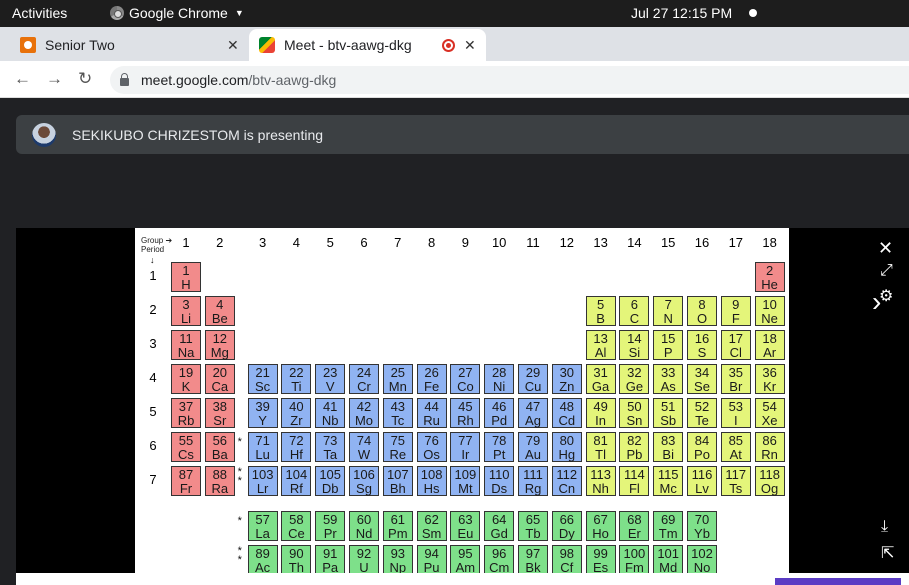 Image resolution: width=909 pixels, height=585 pixels. I want to click on element-symbol: La, so click(262, 533).